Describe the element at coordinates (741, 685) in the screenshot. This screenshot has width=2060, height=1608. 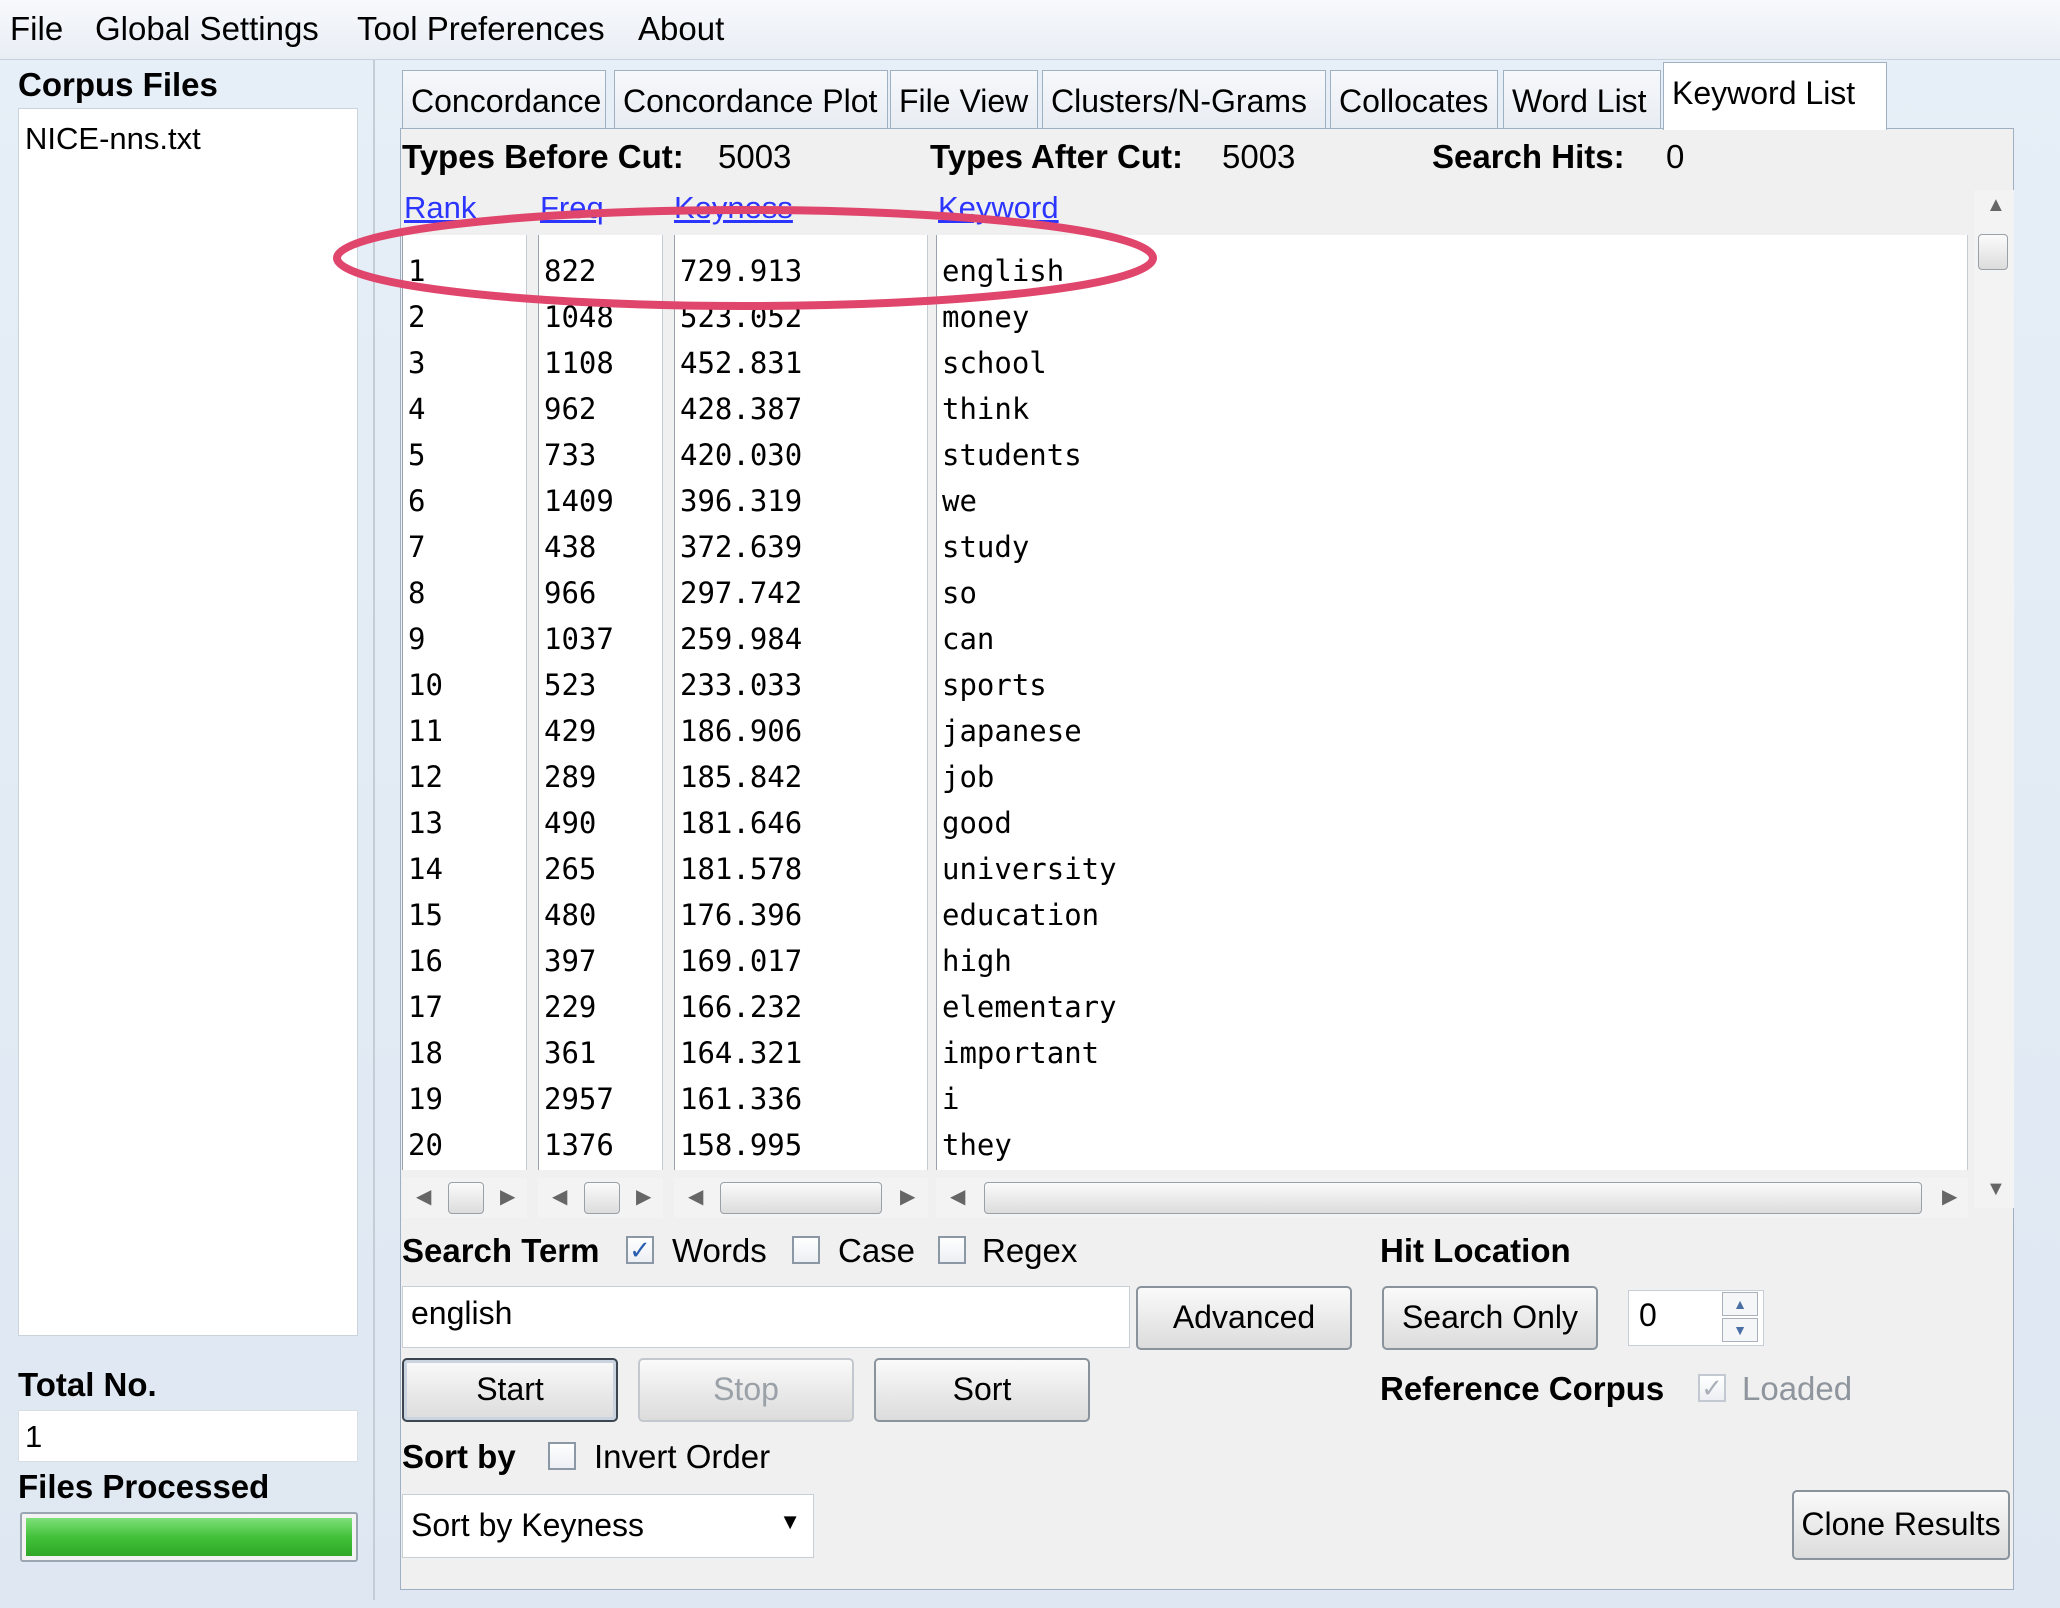
I see `table-cell-keyness: 233.033` at that location.